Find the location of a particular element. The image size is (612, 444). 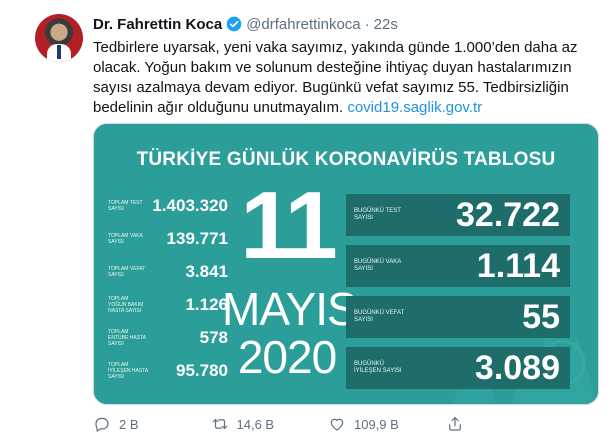

total-icu-label: TOPLAM YOĞUN BAKIM HASTA SAYISI is located at coordinates (126, 305).